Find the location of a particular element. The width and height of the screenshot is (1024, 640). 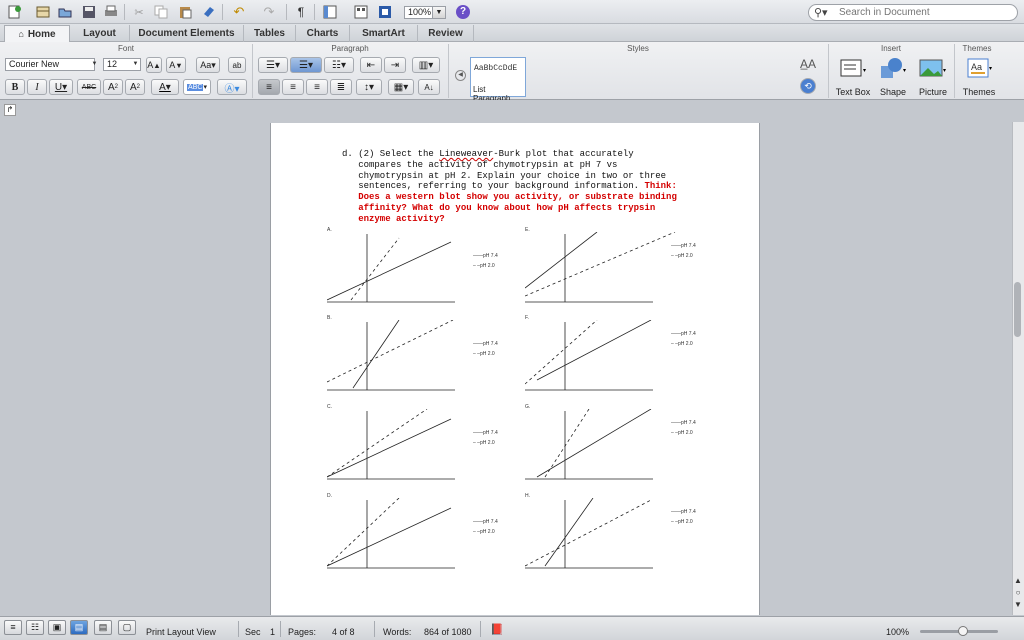

columns-button: ▥▾ is located at coordinates (426, 65).